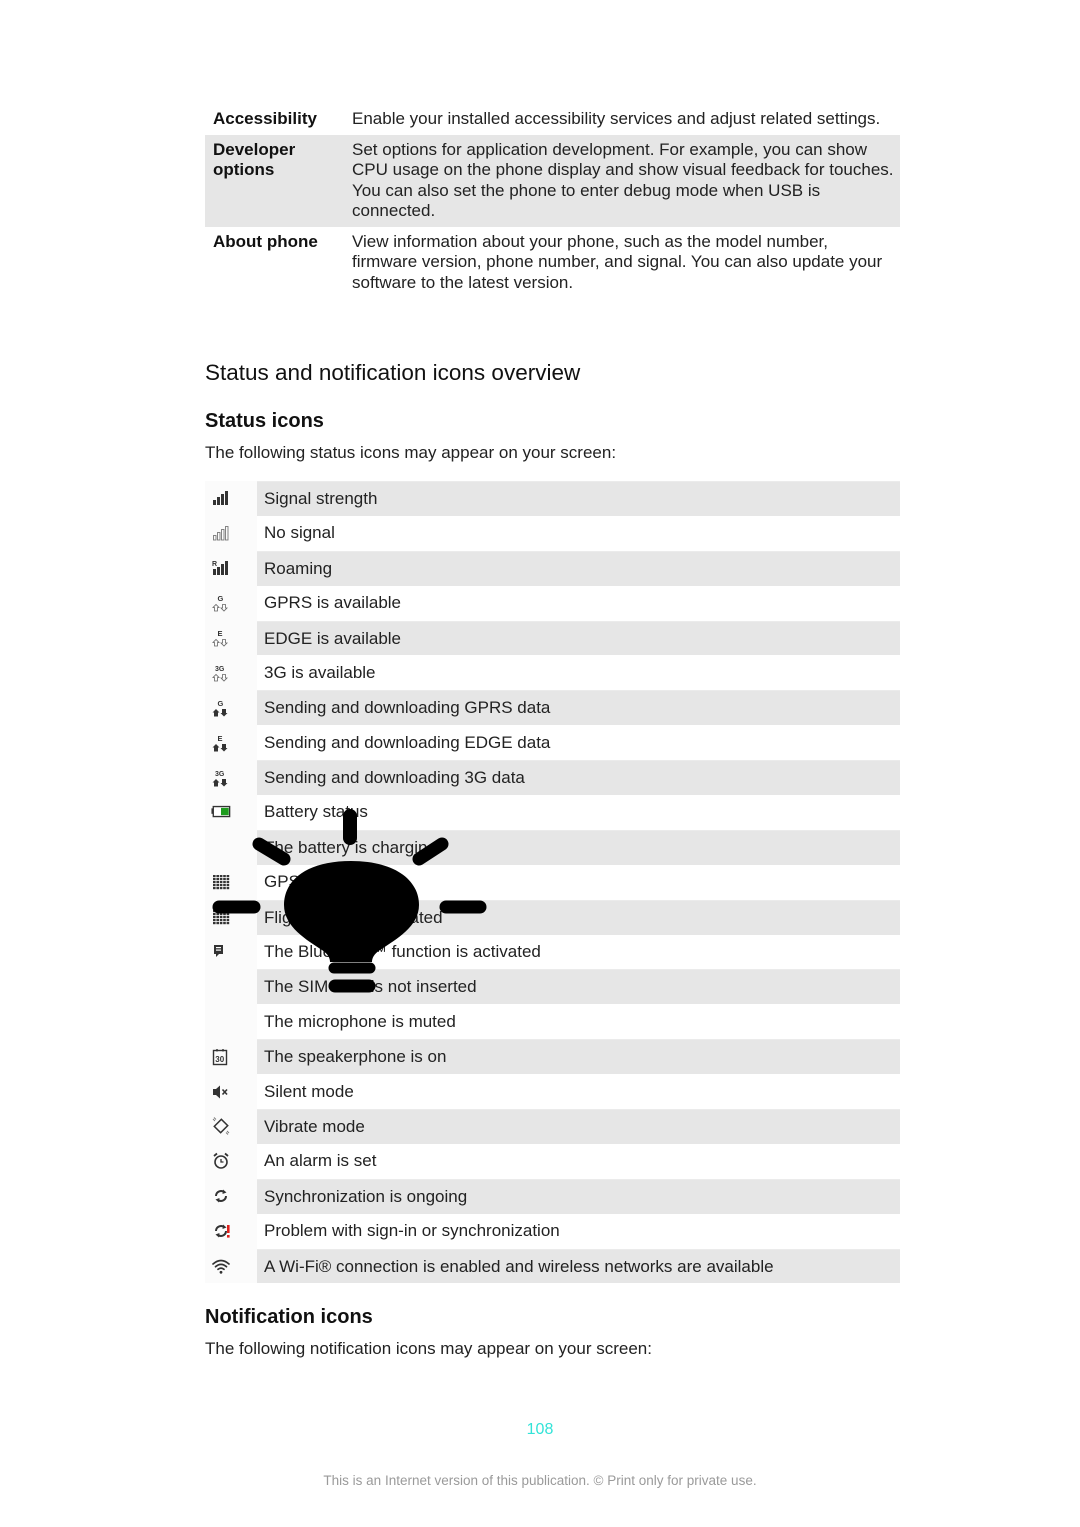  Describe the element at coordinates (578, 847) in the screenshot. I see `status-icon-label: The battery is charging` at that location.